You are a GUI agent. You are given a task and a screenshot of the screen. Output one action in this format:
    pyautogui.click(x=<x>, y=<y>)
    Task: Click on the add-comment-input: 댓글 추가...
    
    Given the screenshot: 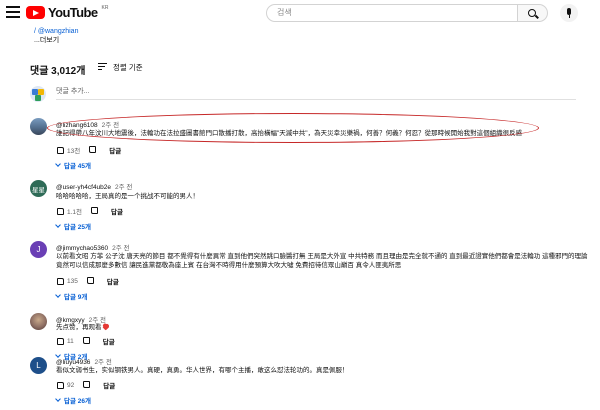 What is the action you would take?
    pyautogui.click(x=316, y=93)
    